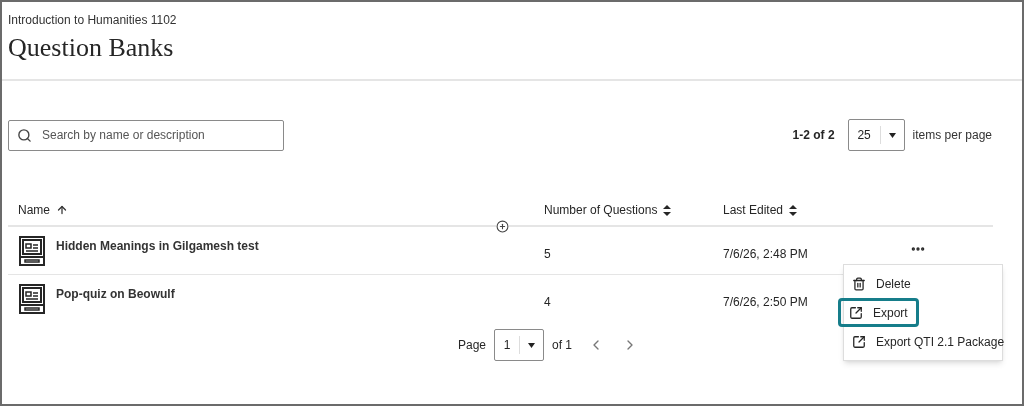  I want to click on column-header: Name, so click(34, 210).